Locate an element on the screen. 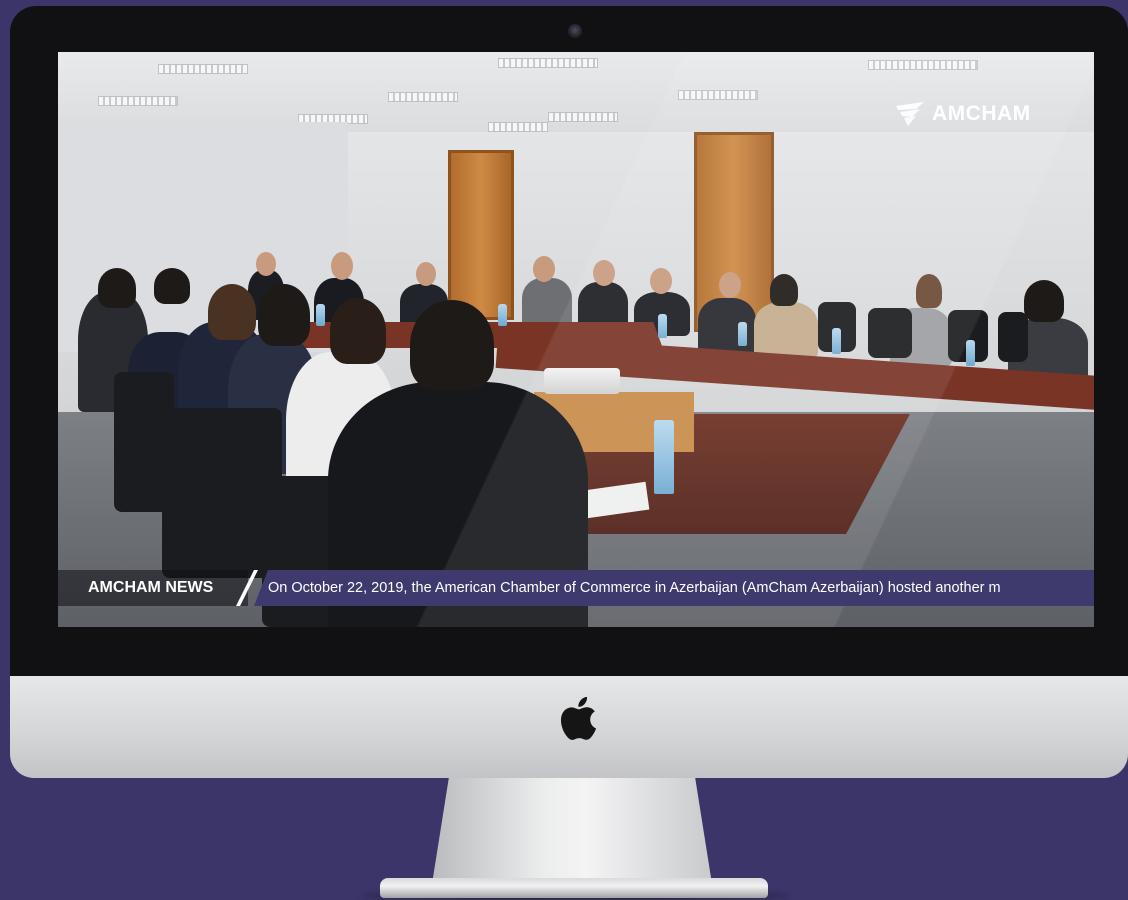  monitor-stand is located at coordinates (572, 831).